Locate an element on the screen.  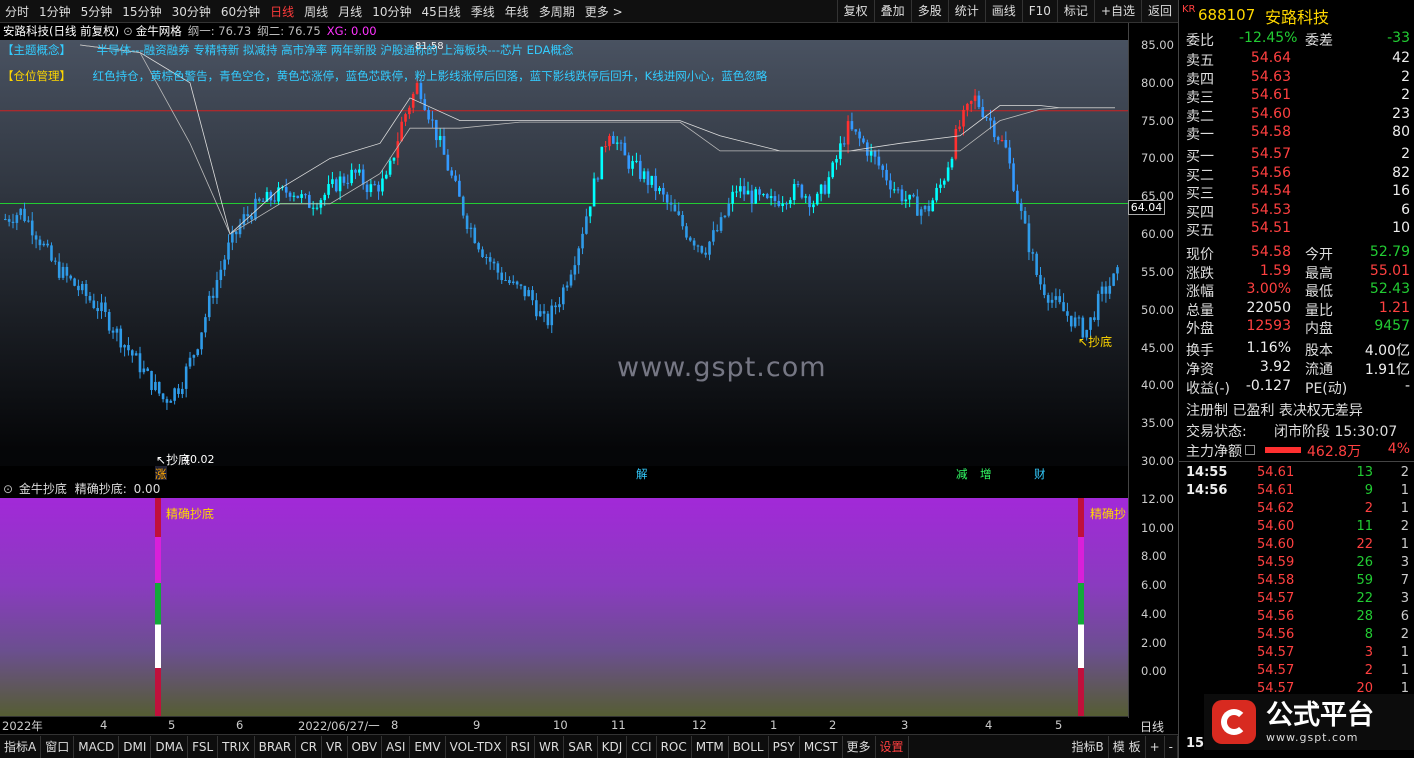
indicator-dropdown-icon: ⊙ is located at coordinates (128, 31).